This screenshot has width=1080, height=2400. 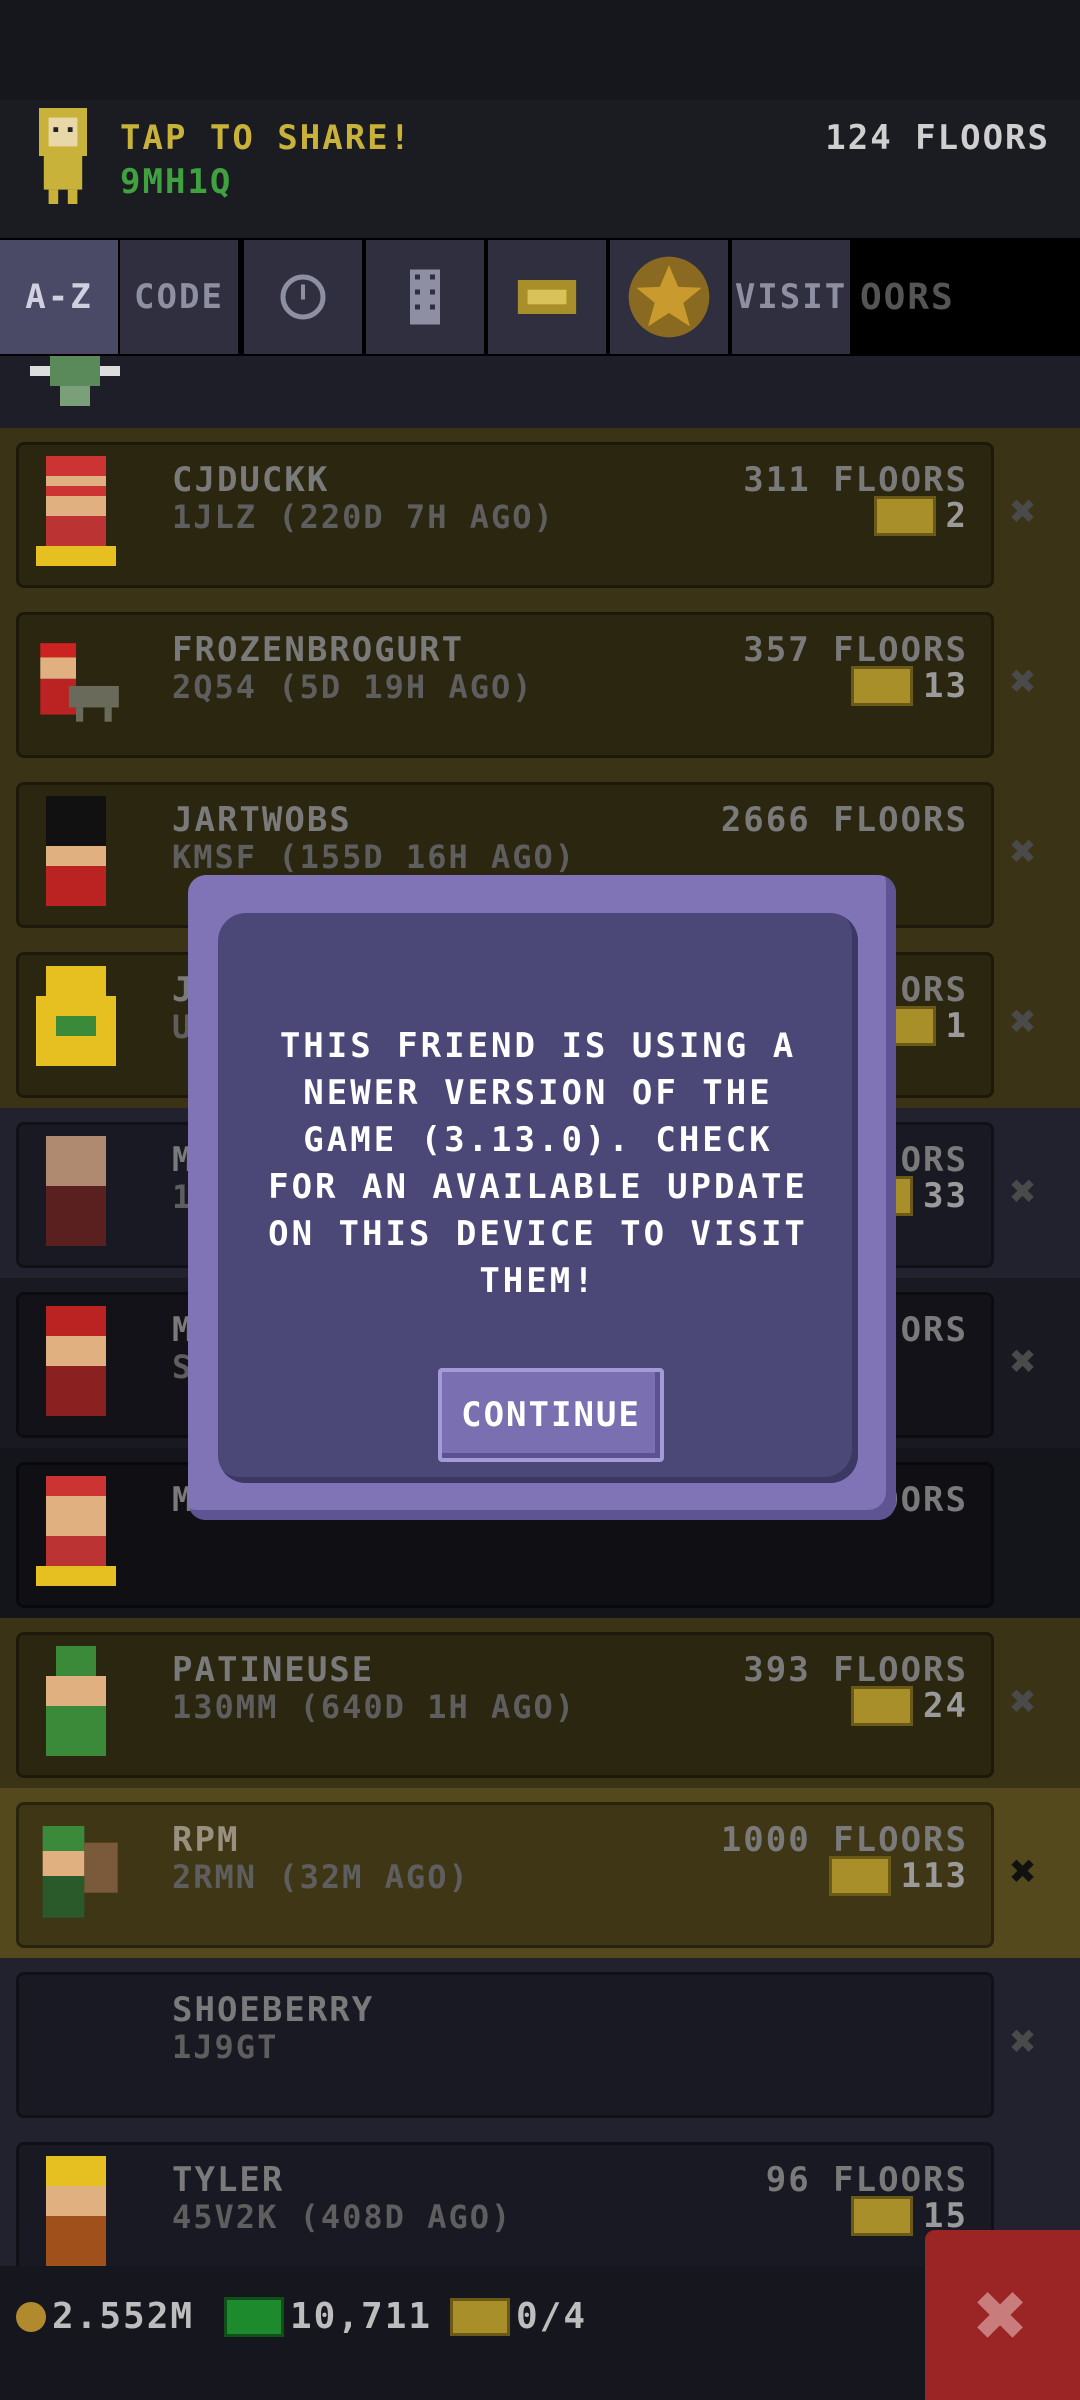 I want to click on close-icon: ✖, so click(x=1002, y=2315).